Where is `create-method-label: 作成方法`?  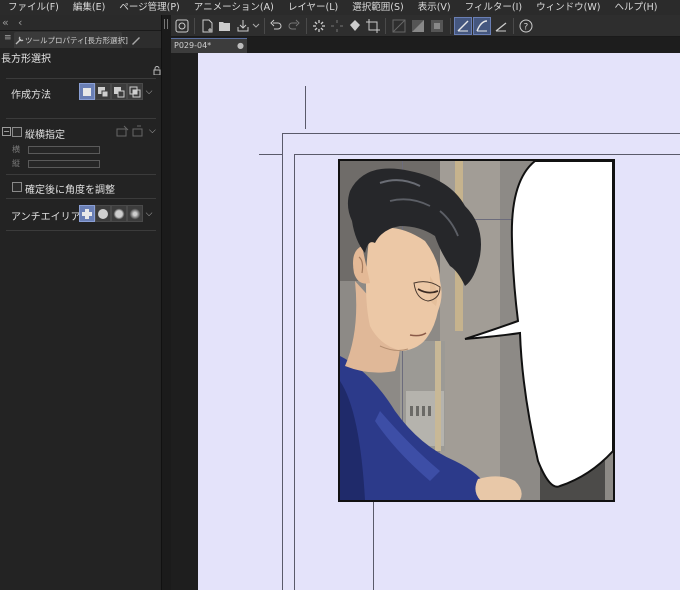
create-method-label: 作成方法 is located at coordinates (31, 95).